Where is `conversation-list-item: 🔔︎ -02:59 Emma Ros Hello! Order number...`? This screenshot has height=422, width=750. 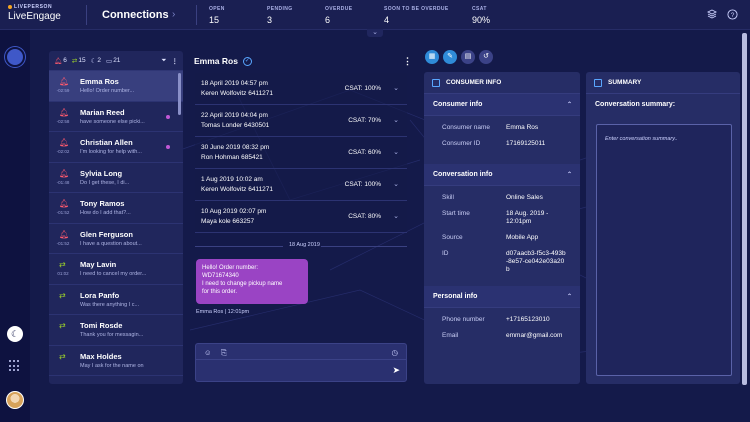 conversation-list-item: 🔔︎ -02:59 Emma Ros Hello! Order number... is located at coordinates (116, 86).